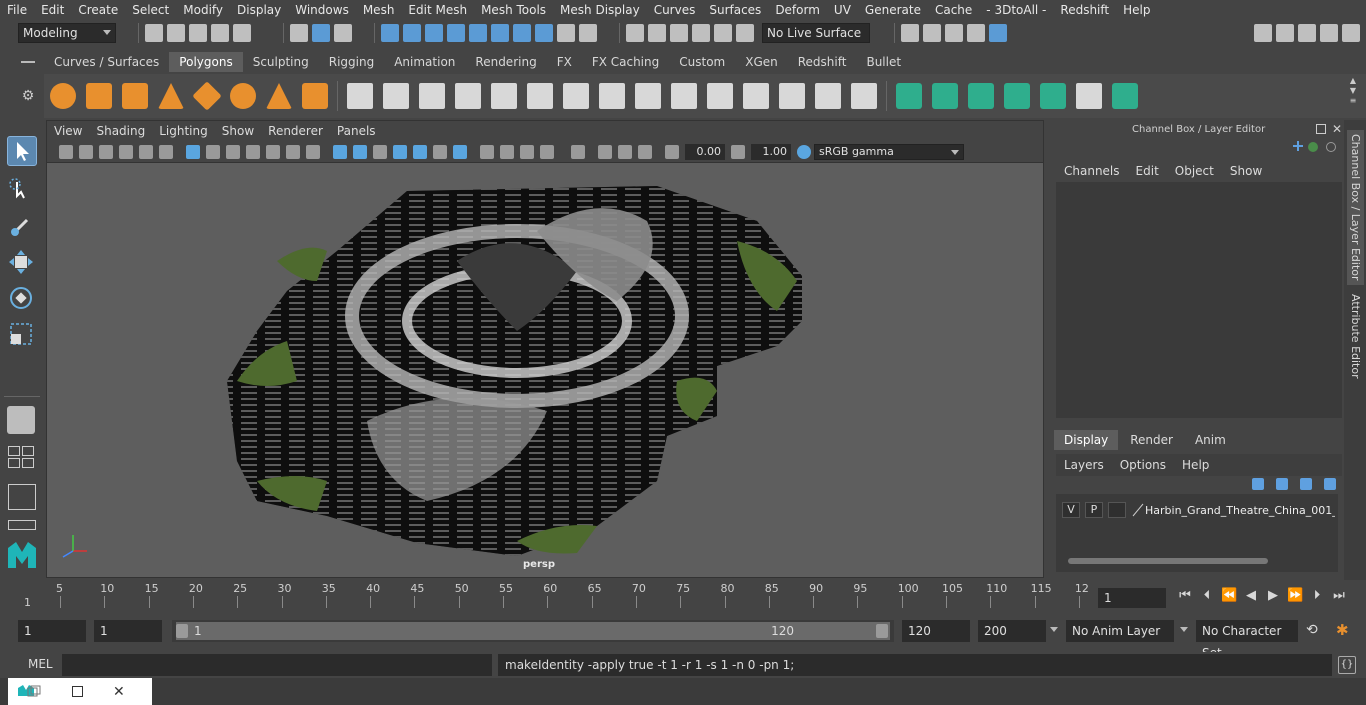 The height and width of the screenshot is (705, 1366). What do you see at coordinates (1185, 596) in the screenshot?
I see `go-to-start-icon: ⏮` at bounding box center [1185, 596].